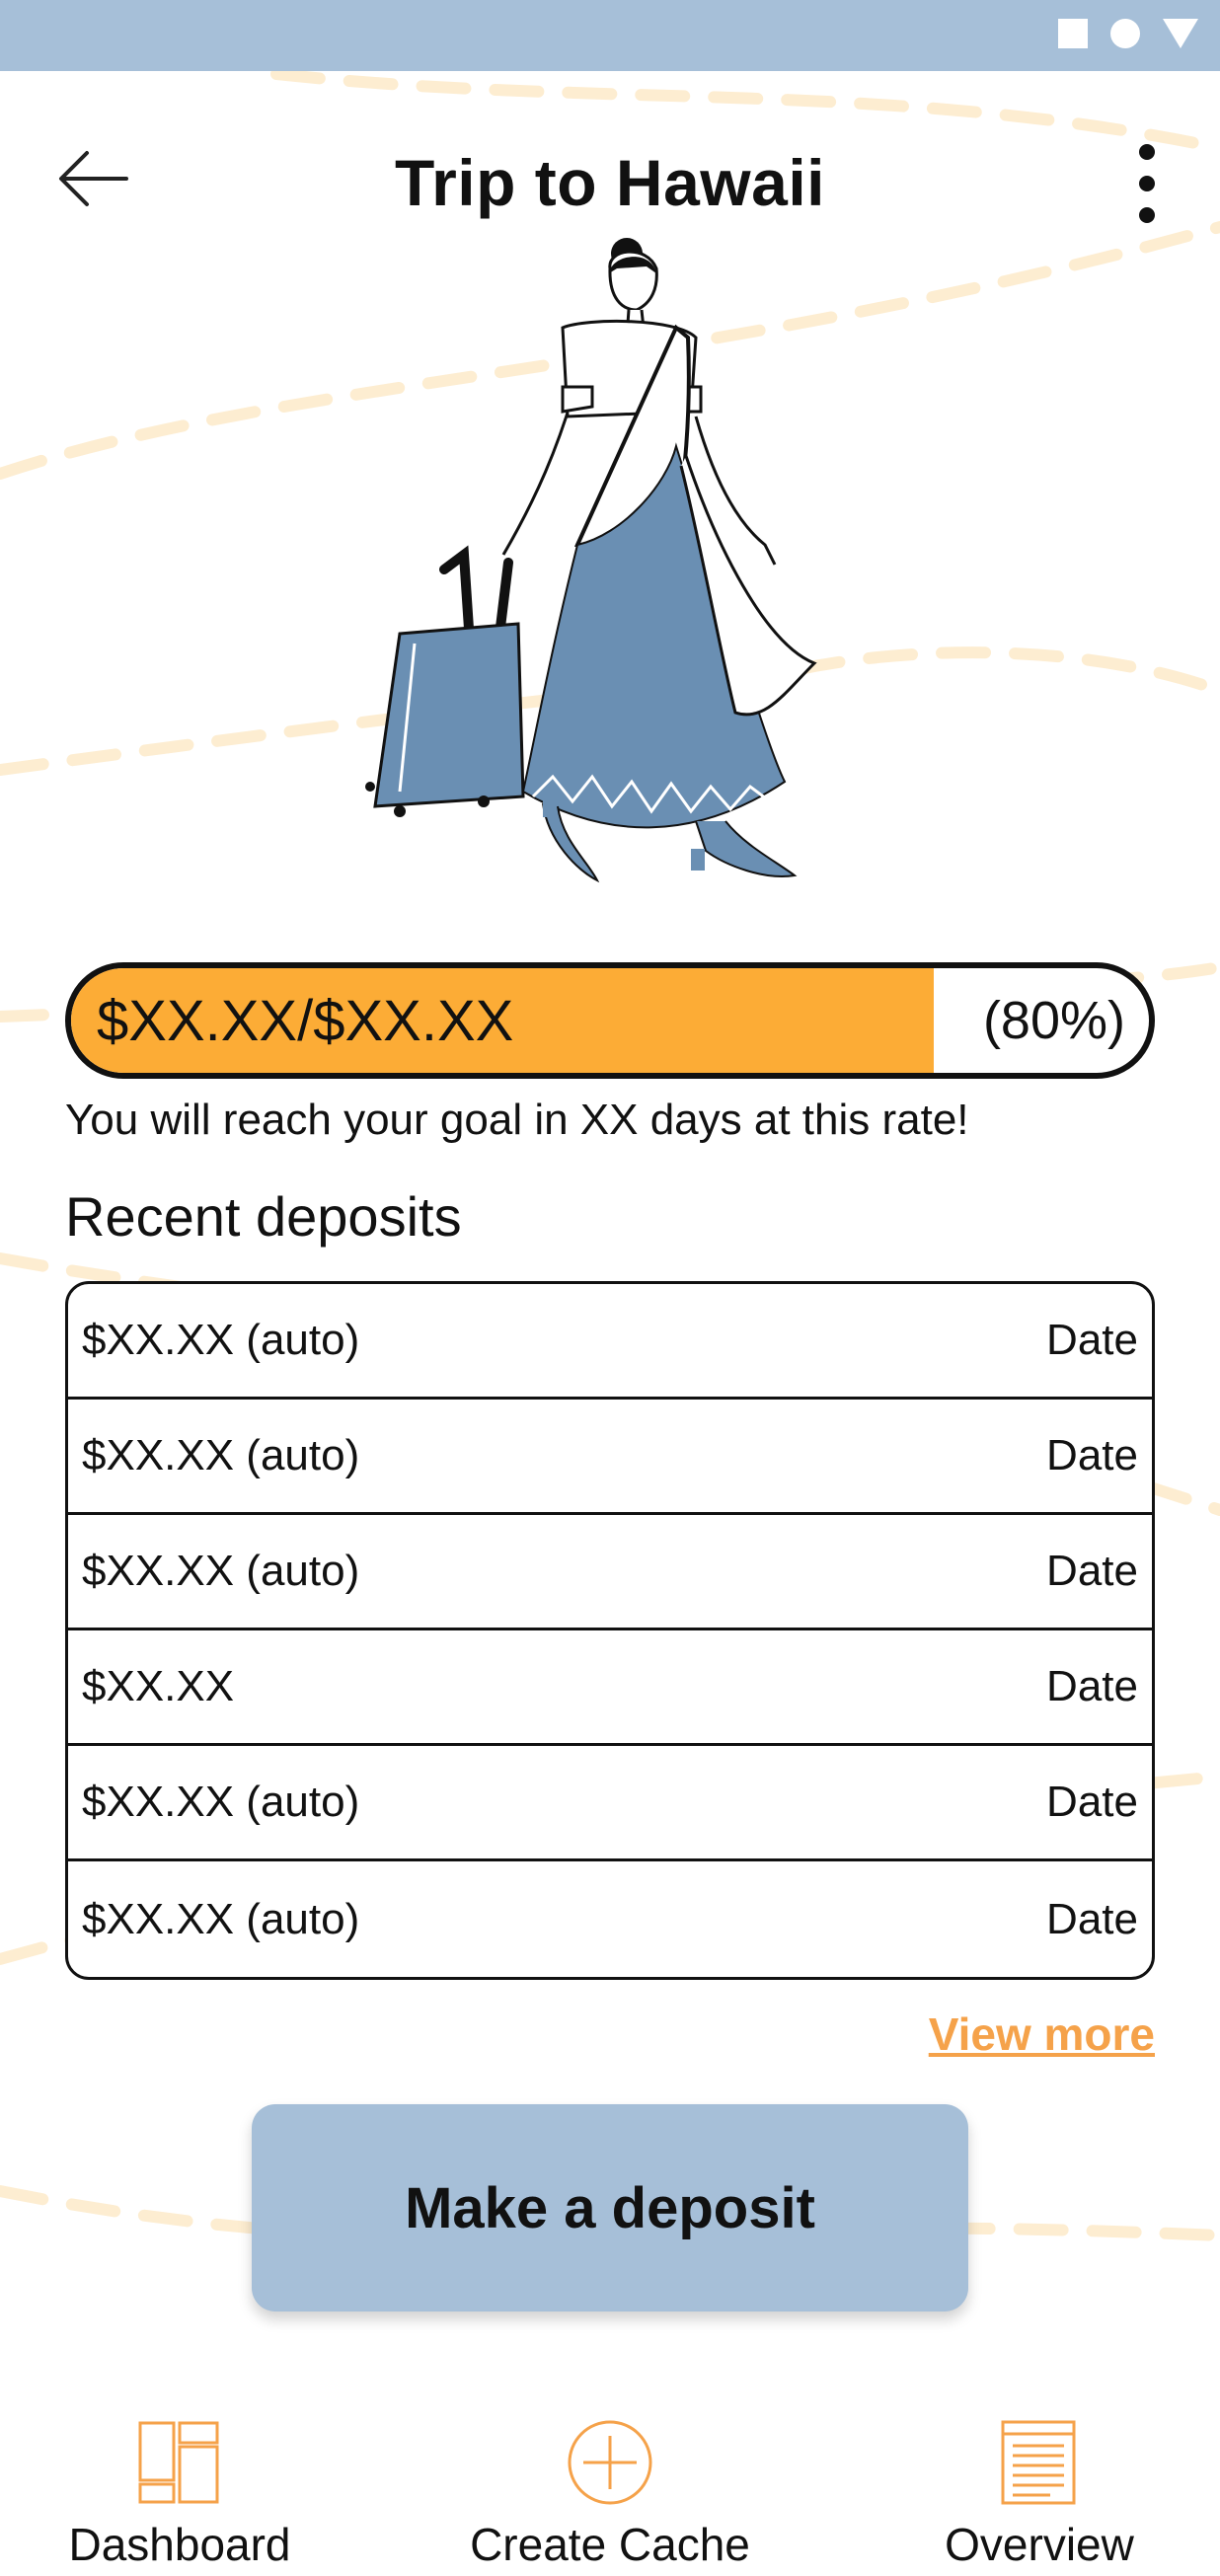  I want to click on nav-dashboard: Dashboard, so click(180, 2495).